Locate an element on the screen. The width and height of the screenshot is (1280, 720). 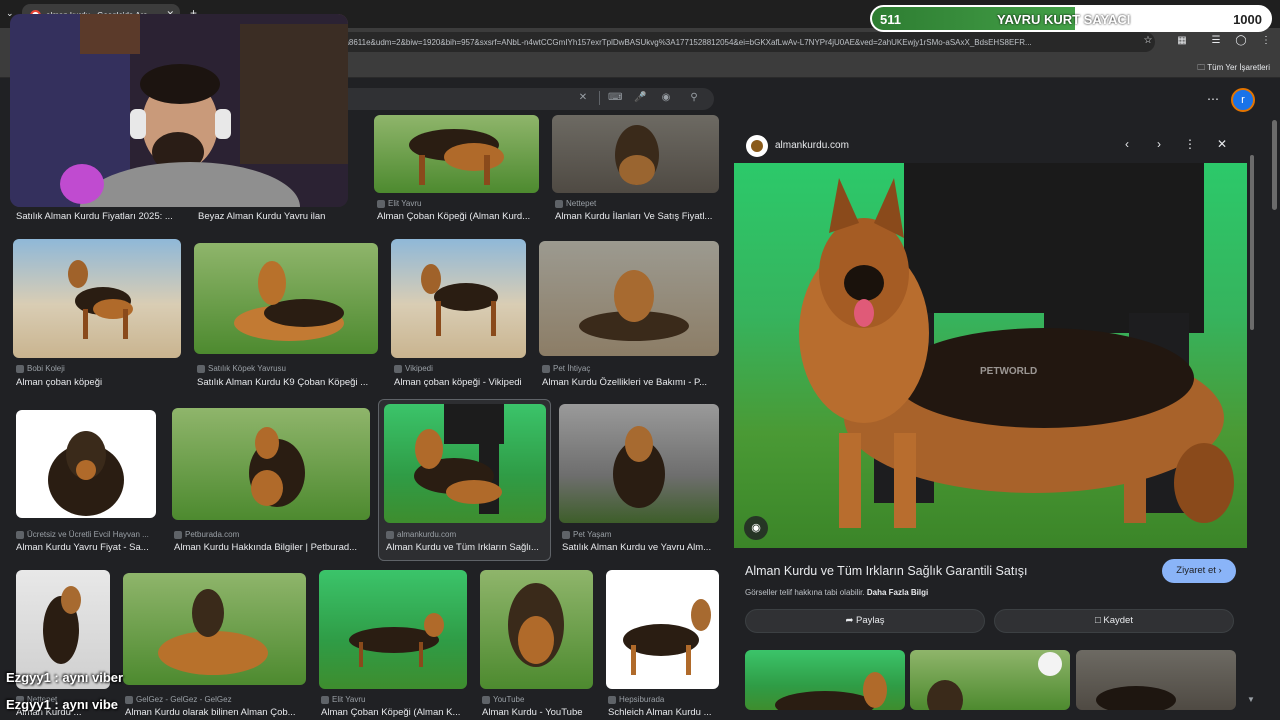
result-source: Elit Yavru is located at coordinates (349, 699).